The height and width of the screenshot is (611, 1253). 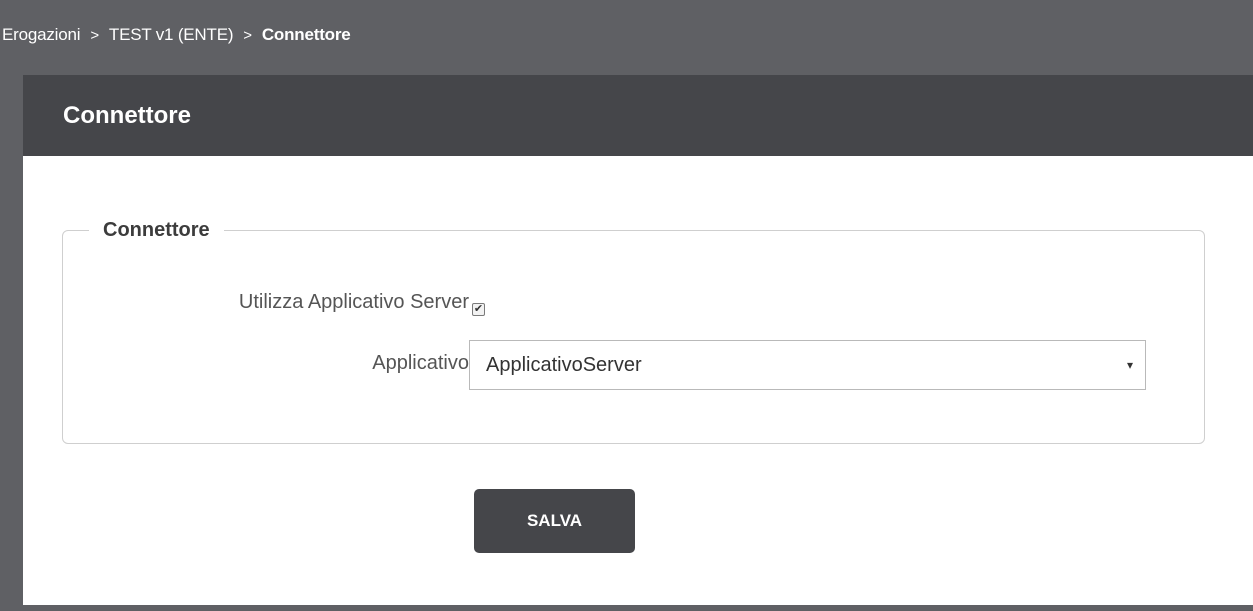 What do you see at coordinates (41, 35) in the screenshot?
I see `breadcrumb-erogazioni-link: Erogazioni` at bounding box center [41, 35].